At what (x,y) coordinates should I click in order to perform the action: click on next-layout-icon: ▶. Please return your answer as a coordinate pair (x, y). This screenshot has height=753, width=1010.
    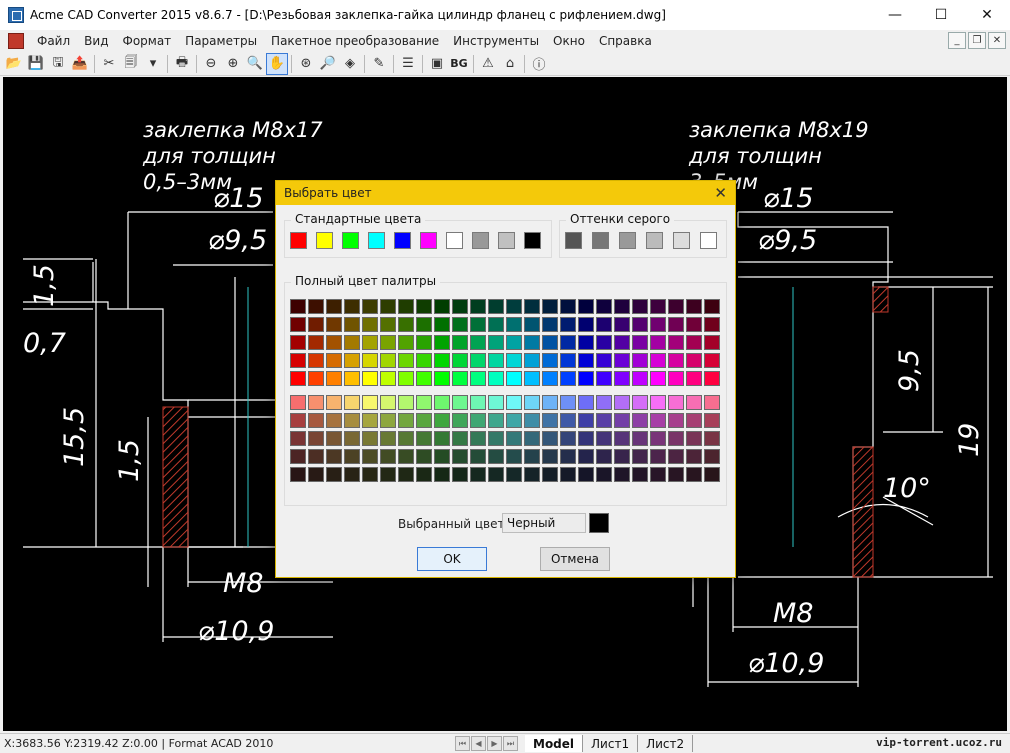
    Looking at the image, I should click on (494, 743).